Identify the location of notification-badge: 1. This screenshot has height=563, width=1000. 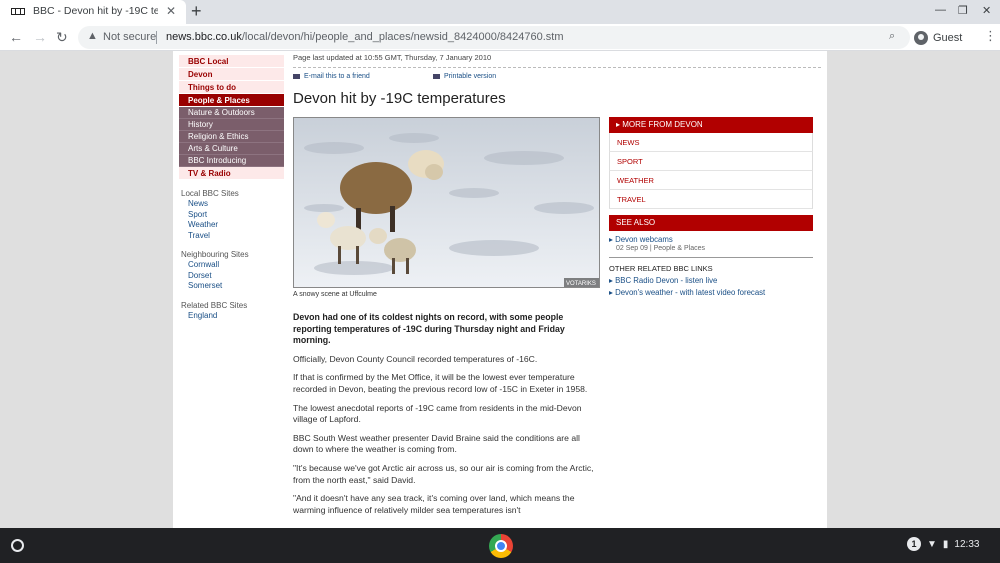
(914, 544).